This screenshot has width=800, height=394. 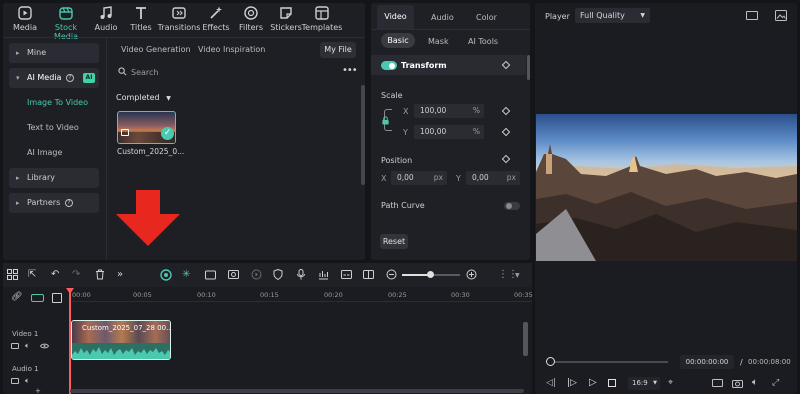 I want to click on sidebar-item-library: ▸ Library, so click(x=54, y=178).